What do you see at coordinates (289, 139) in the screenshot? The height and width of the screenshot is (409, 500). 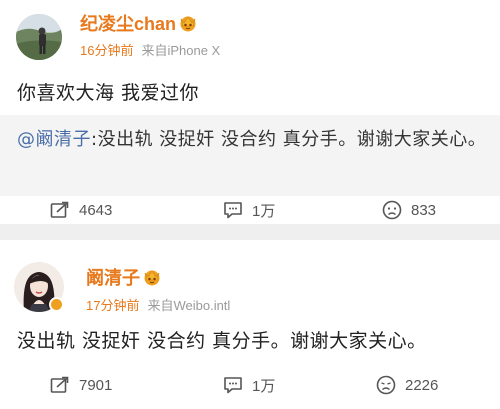 I see `repost-body: :没出轨 没捉奸 没合约 真分手。谢谢大家关心。` at bounding box center [289, 139].